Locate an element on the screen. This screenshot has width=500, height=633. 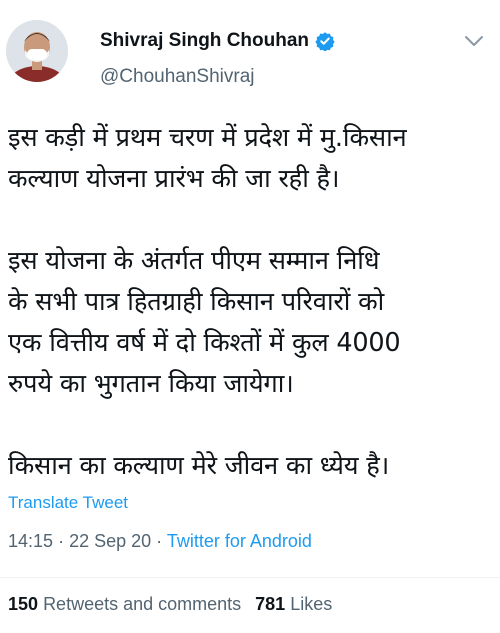
tweet-stats: 150 Retweets and comments 781 Likes is located at coordinates (170, 604).